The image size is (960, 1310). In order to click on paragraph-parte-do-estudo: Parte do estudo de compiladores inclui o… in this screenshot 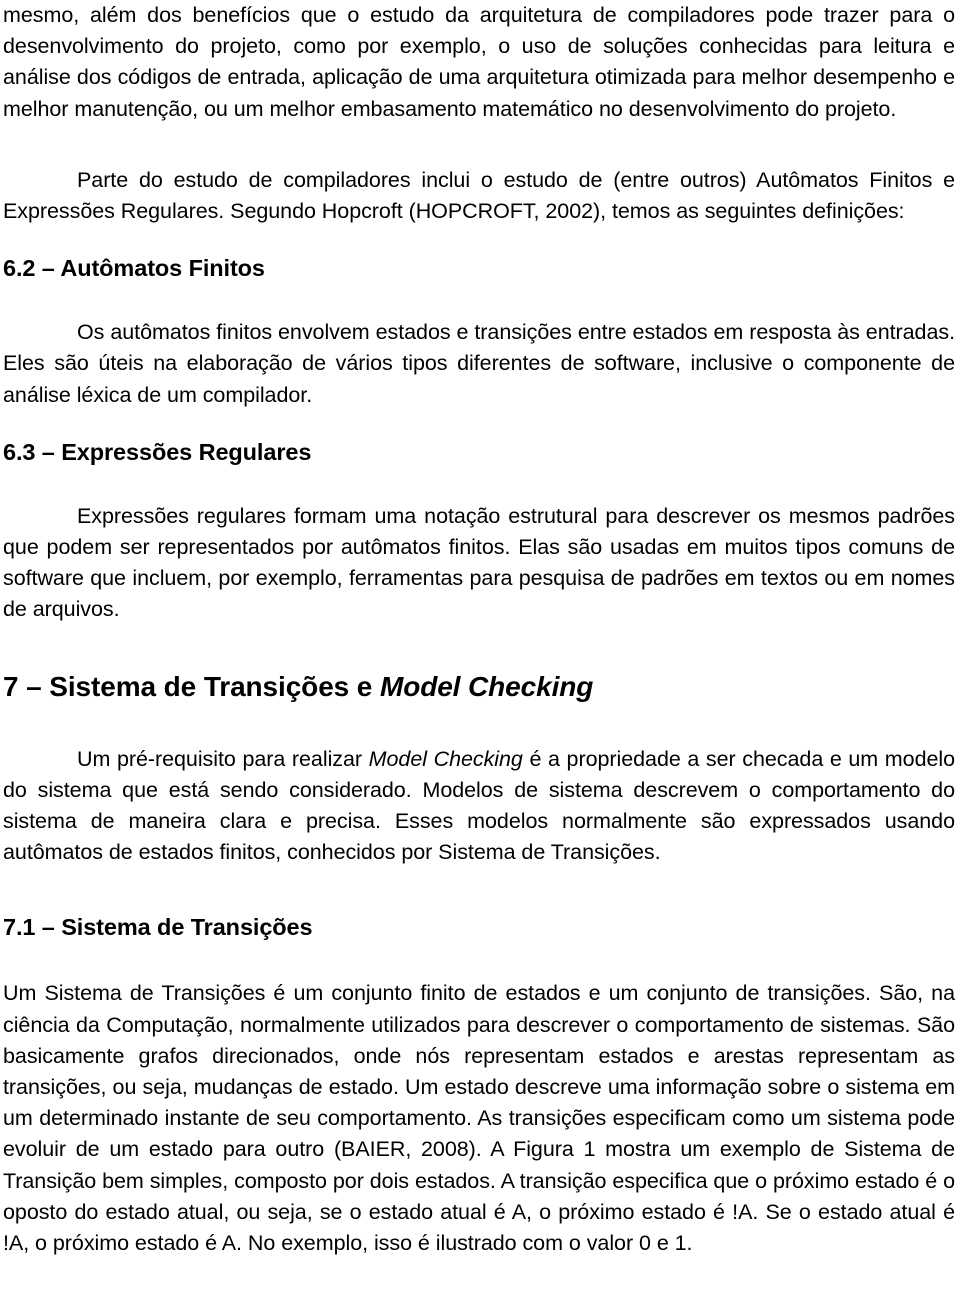, I will do `click(479, 195)`.